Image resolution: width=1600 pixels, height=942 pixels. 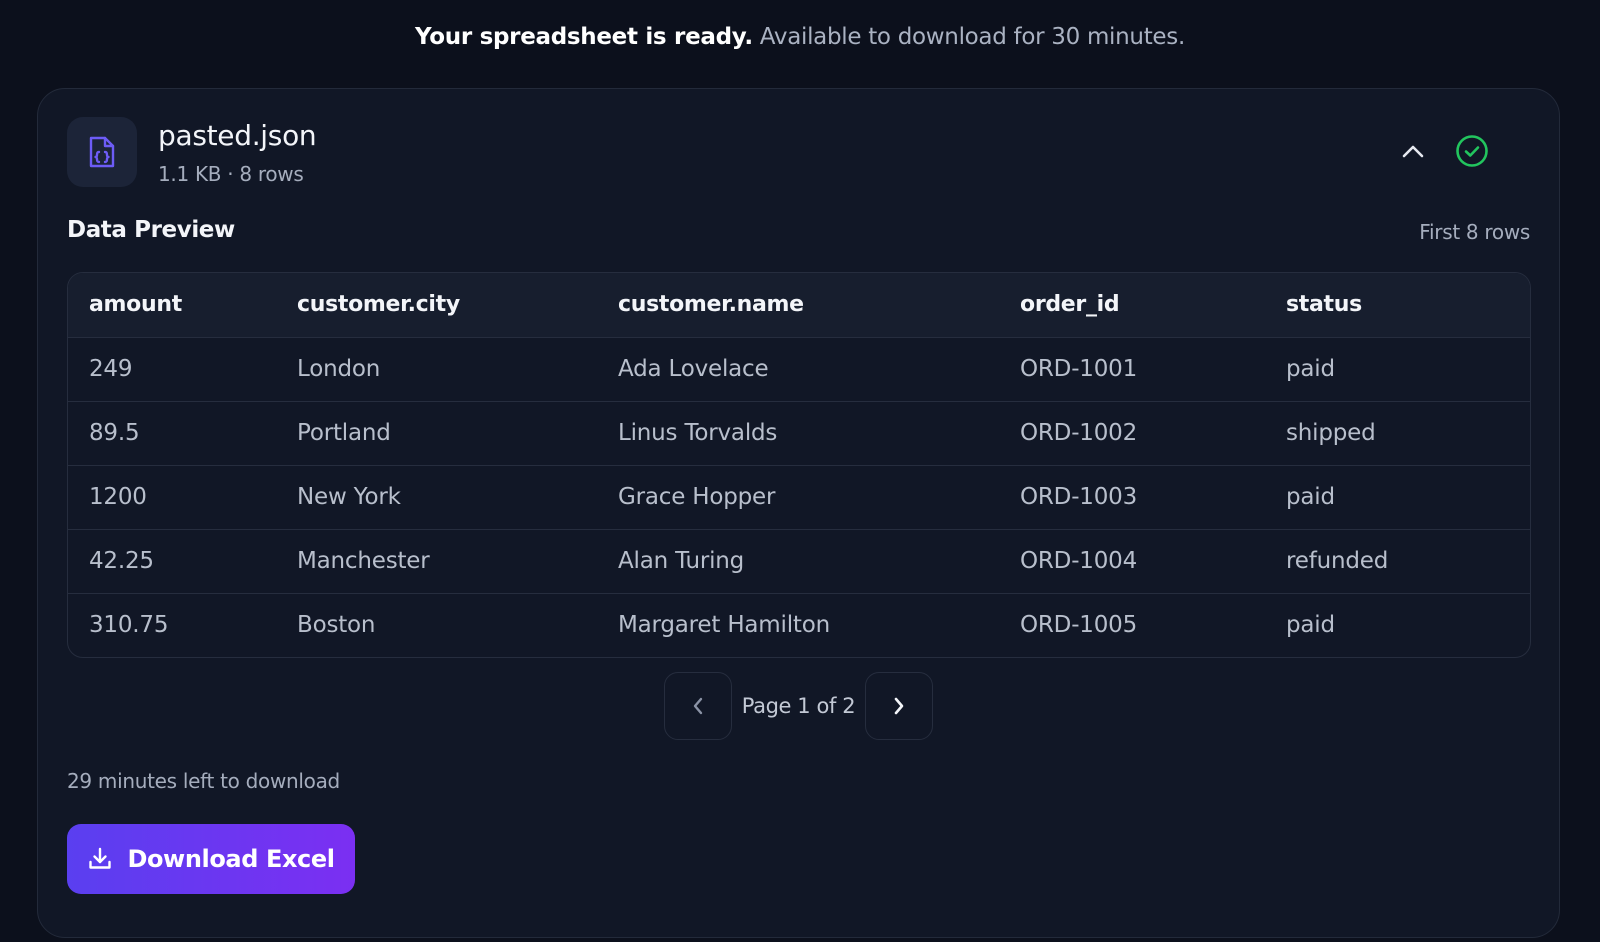 What do you see at coordinates (100, 858) in the screenshot?
I see `download-icon` at bounding box center [100, 858].